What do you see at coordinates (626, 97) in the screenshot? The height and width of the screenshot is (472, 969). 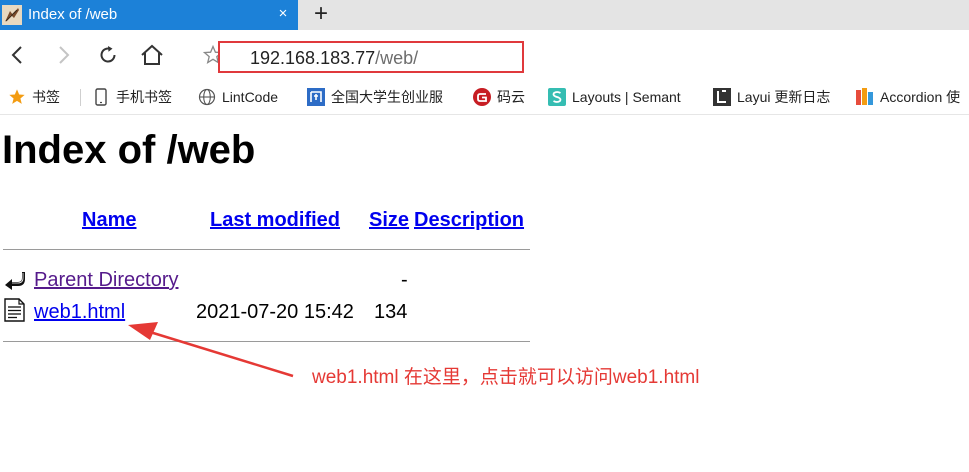 I see `bookmark-label: Layouts | Semant` at bounding box center [626, 97].